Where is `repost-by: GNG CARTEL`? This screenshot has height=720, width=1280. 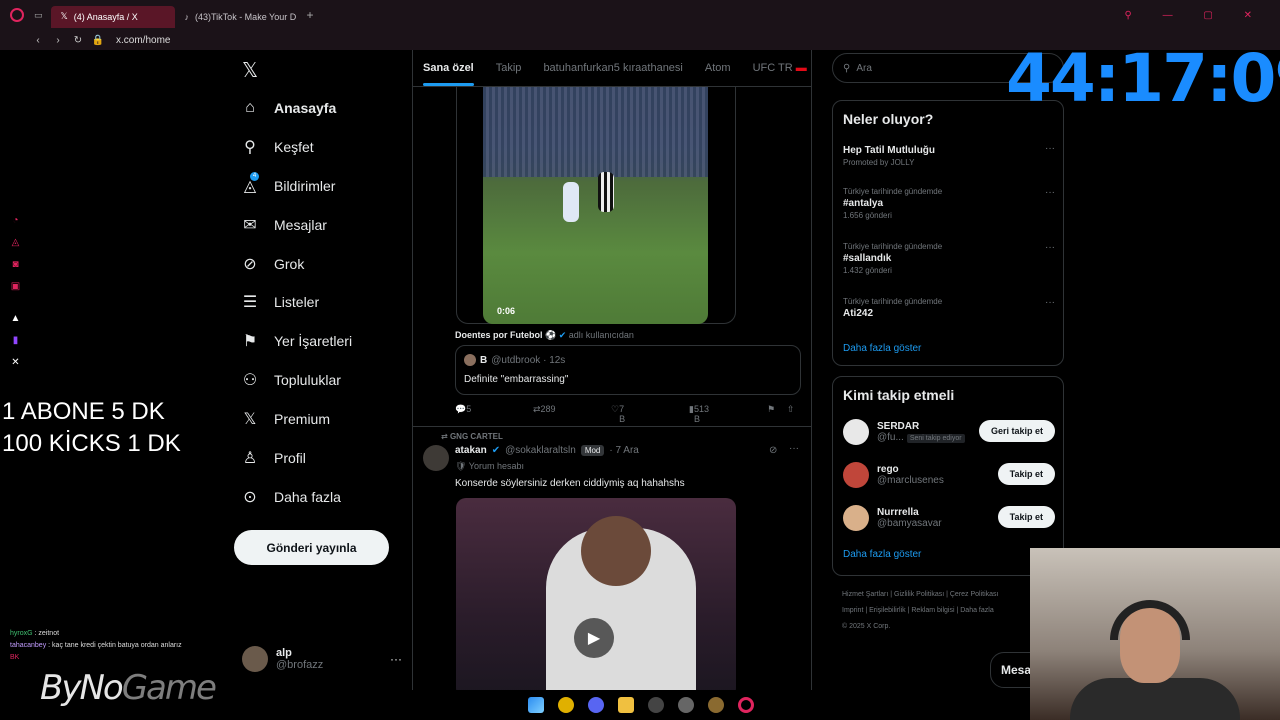
repost-by: GNG CARTEL is located at coordinates (476, 436).